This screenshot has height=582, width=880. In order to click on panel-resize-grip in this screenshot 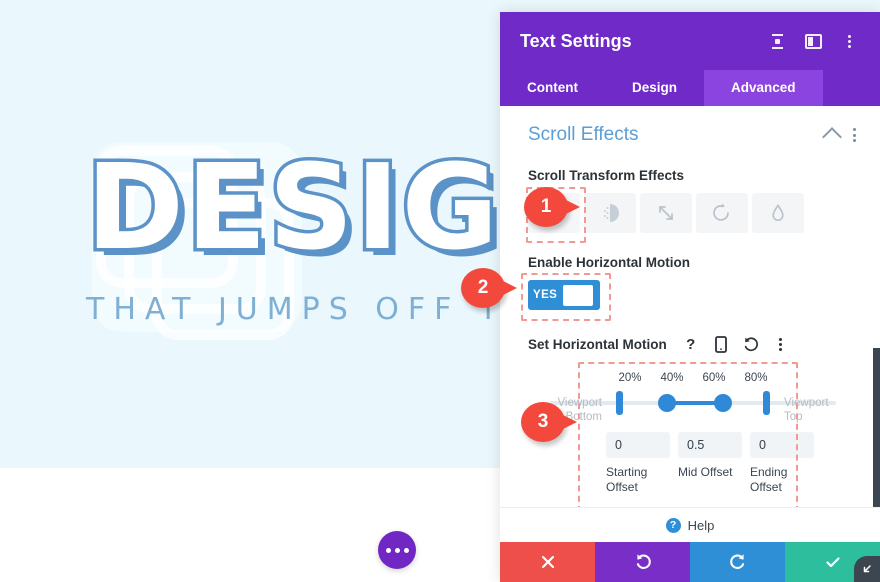, I will do `click(867, 569)`.